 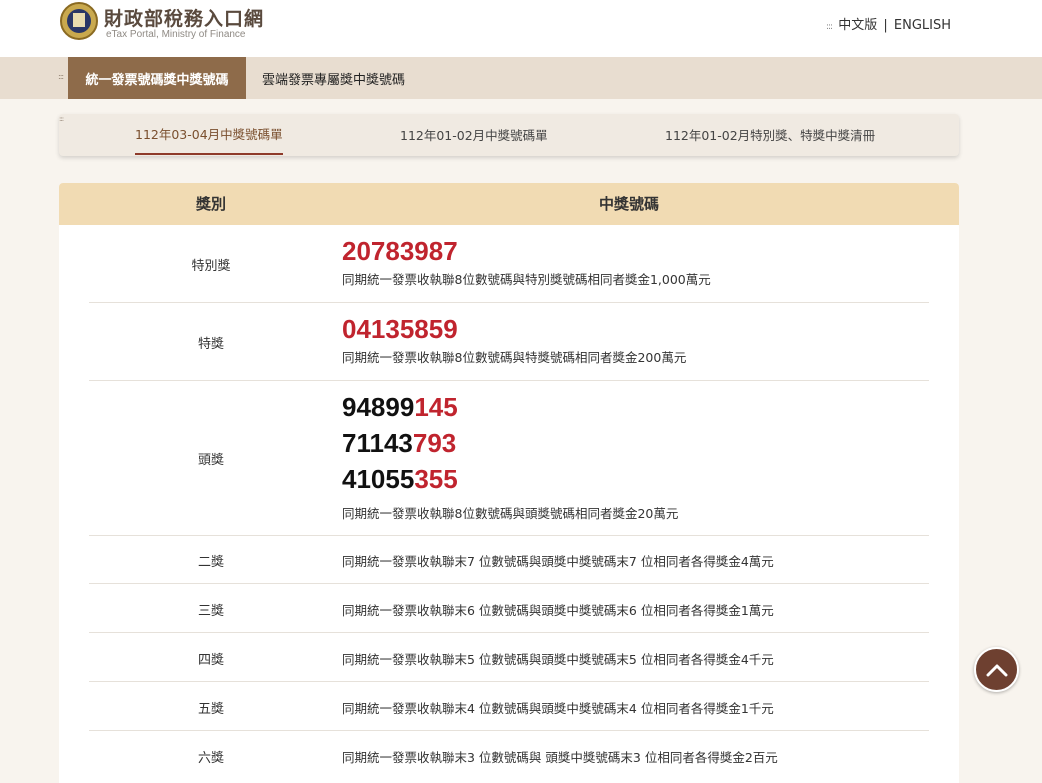 What do you see at coordinates (210, 344) in the screenshot?
I see `prize-category: 特獎` at bounding box center [210, 344].